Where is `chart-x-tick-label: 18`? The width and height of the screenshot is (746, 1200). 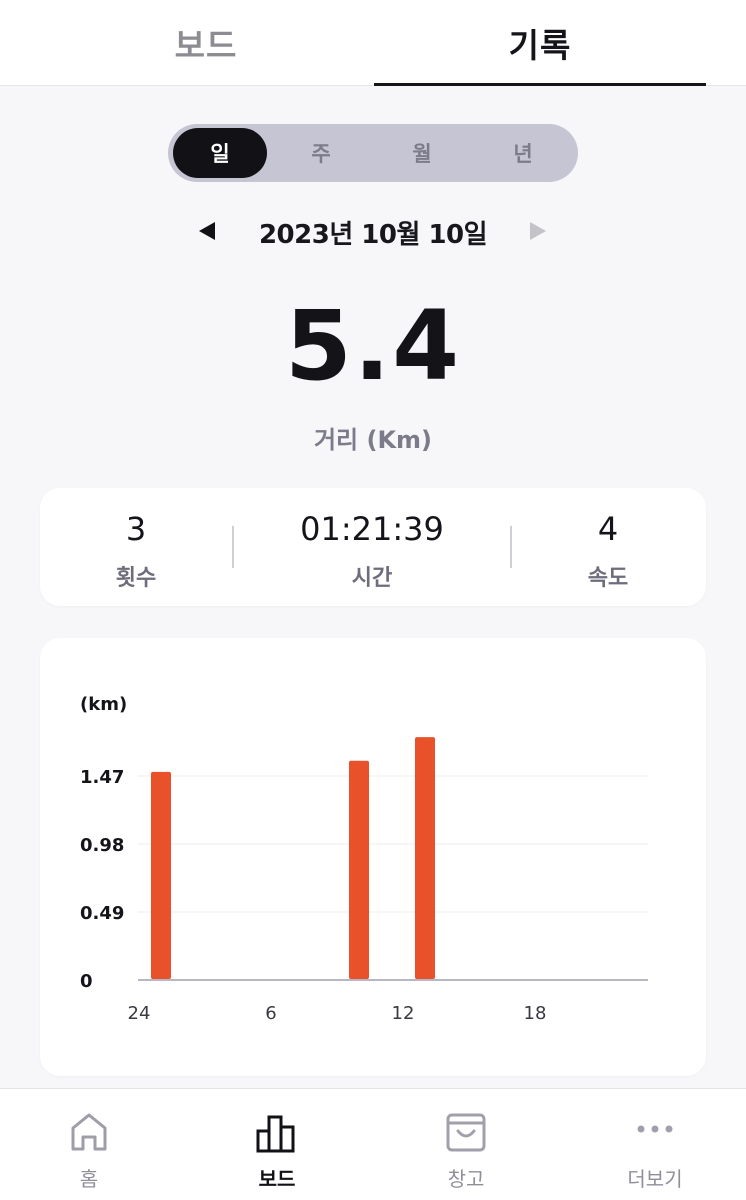 chart-x-tick-label: 18 is located at coordinates (535, 1013).